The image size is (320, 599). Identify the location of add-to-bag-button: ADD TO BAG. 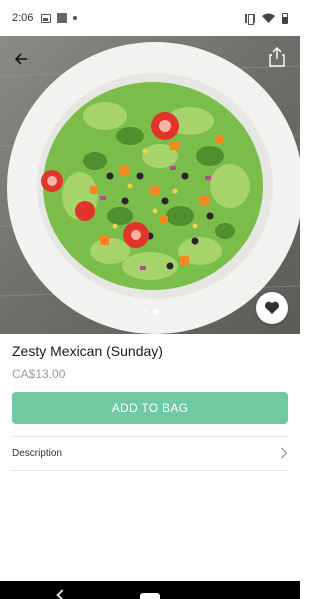
(150, 408).